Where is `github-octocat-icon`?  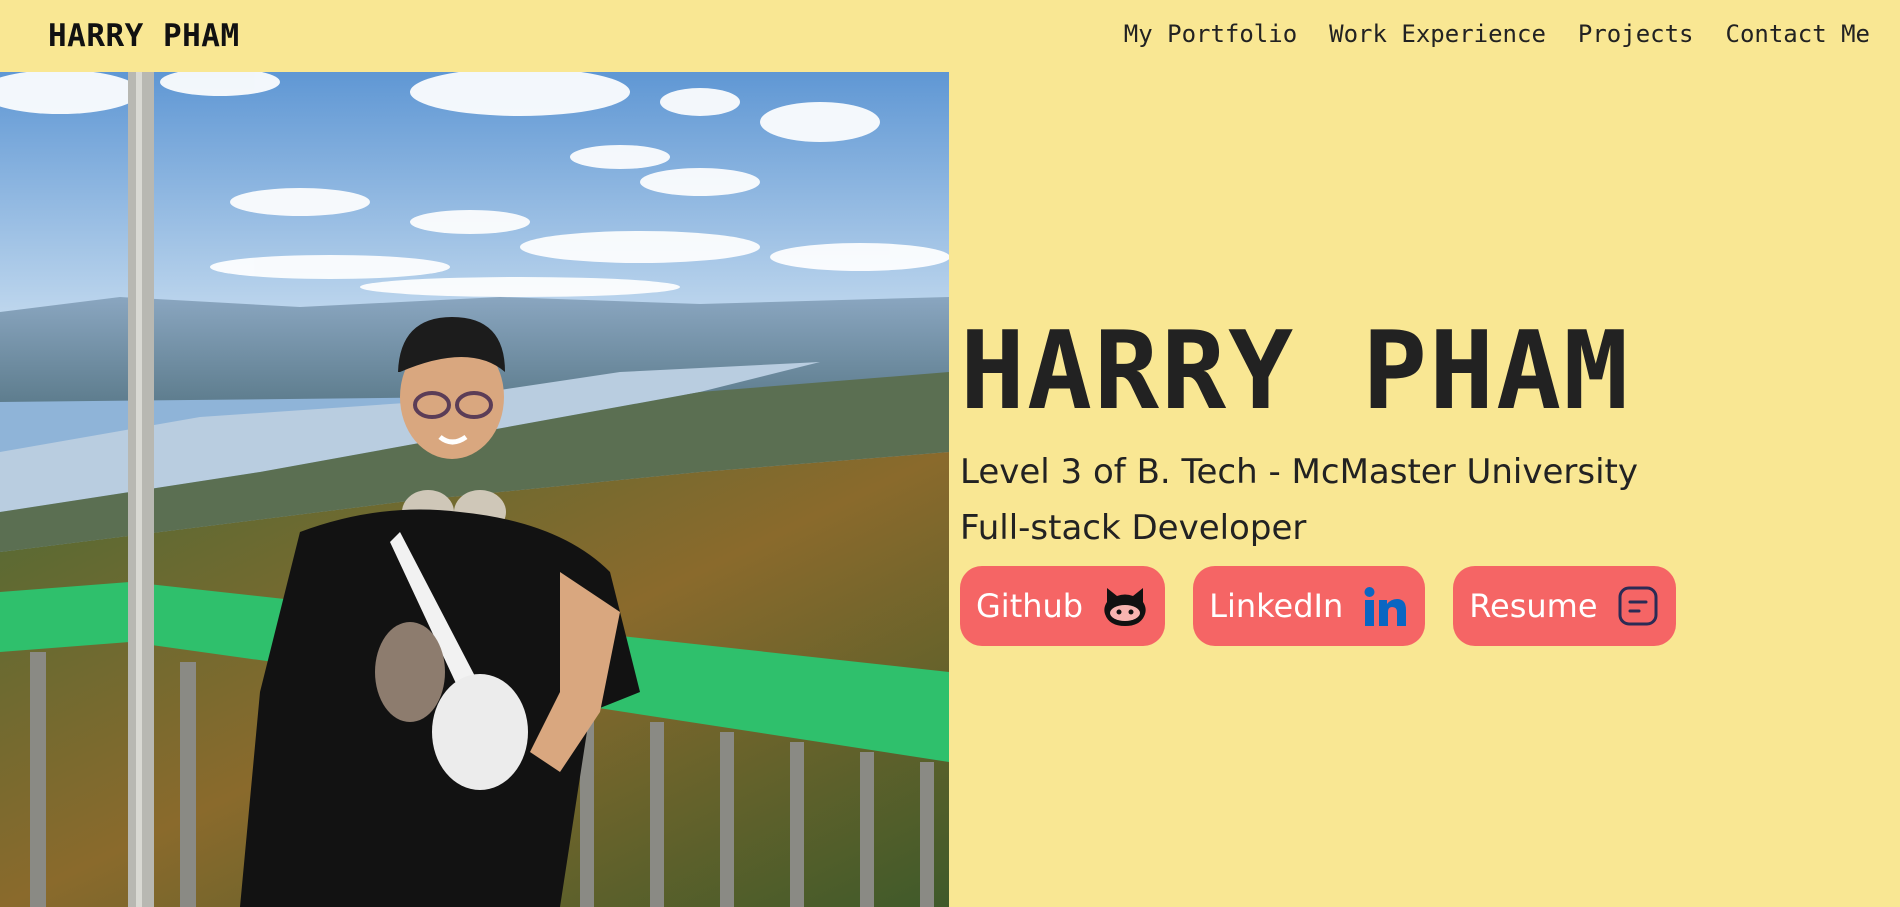 github-octocat-icon is located at coordinates (1125, 606).